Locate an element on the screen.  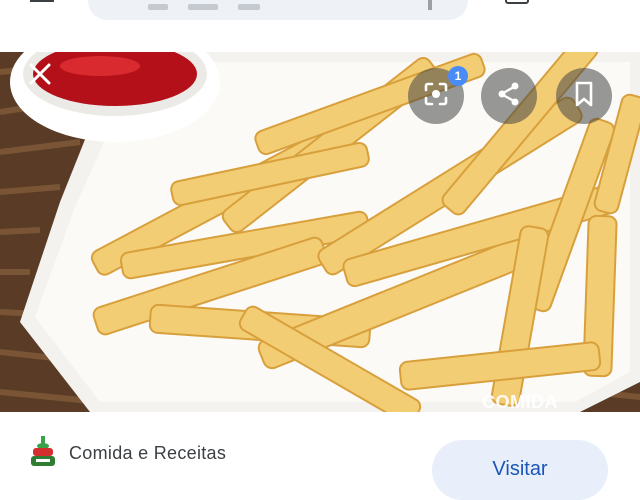
hamburger-icon is located at coordinates (42, 2).